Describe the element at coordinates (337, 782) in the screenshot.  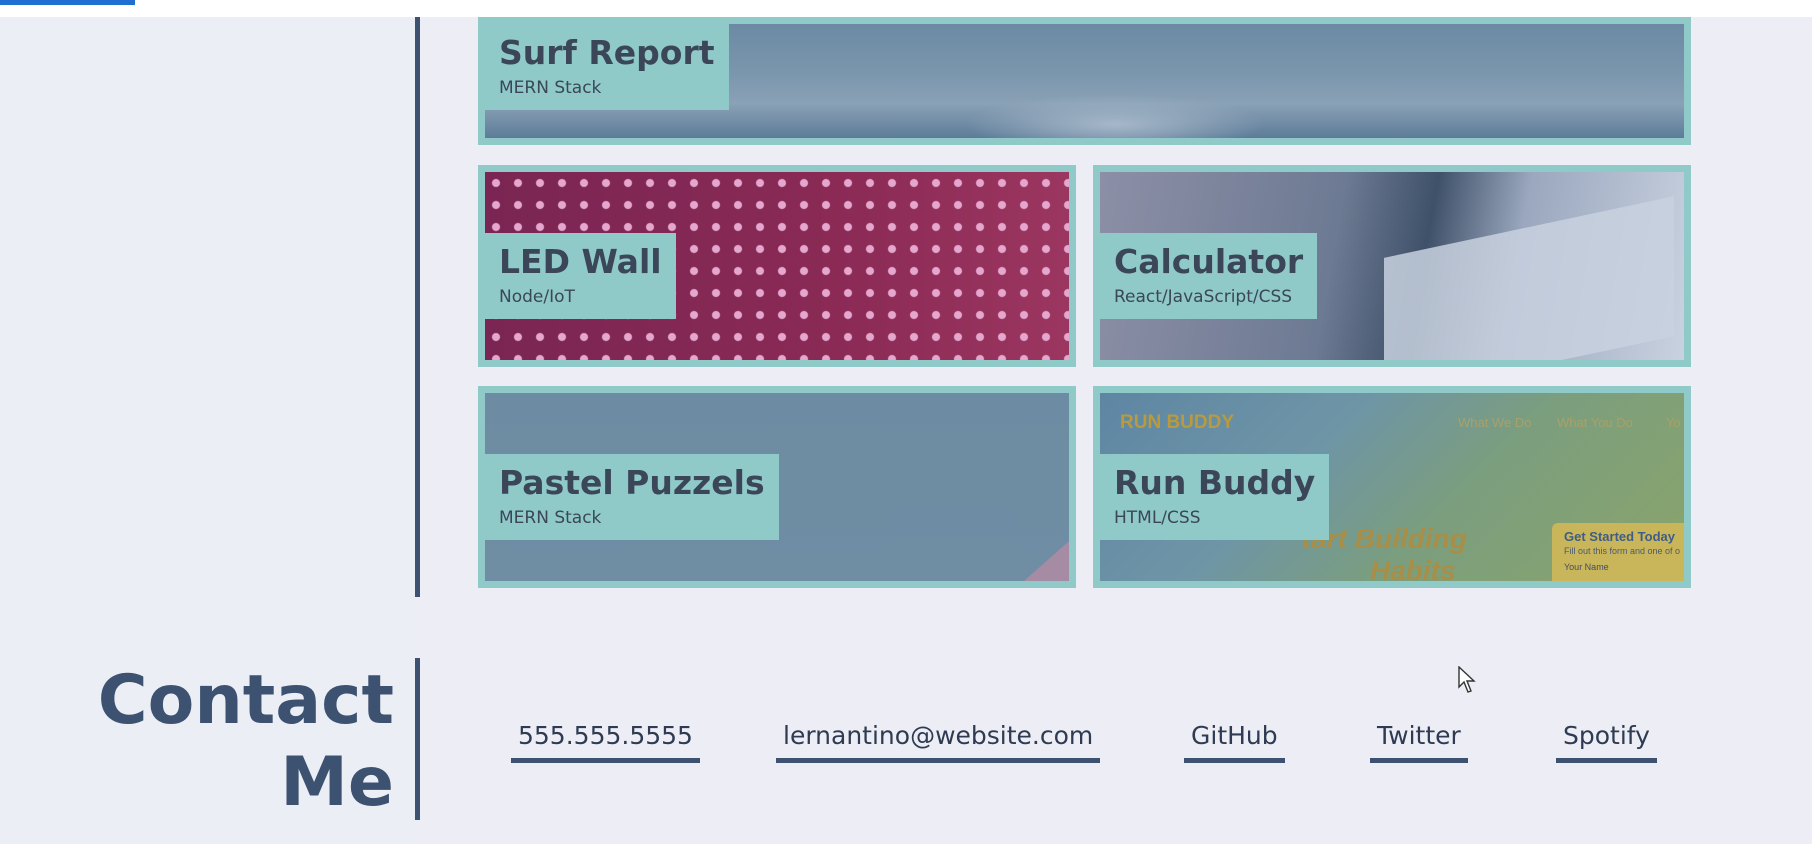
I see `contact-heading-line2: Me` at that location.